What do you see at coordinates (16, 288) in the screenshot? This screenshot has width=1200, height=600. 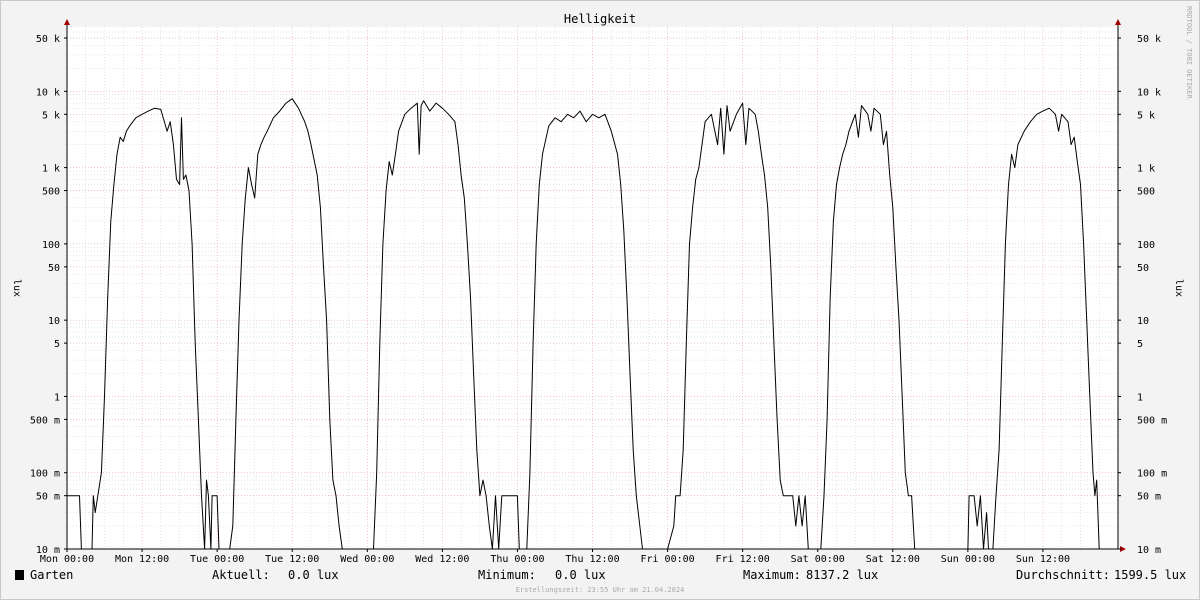 I see `y-axis-label-left: lux` at bounding box center [16, 288].